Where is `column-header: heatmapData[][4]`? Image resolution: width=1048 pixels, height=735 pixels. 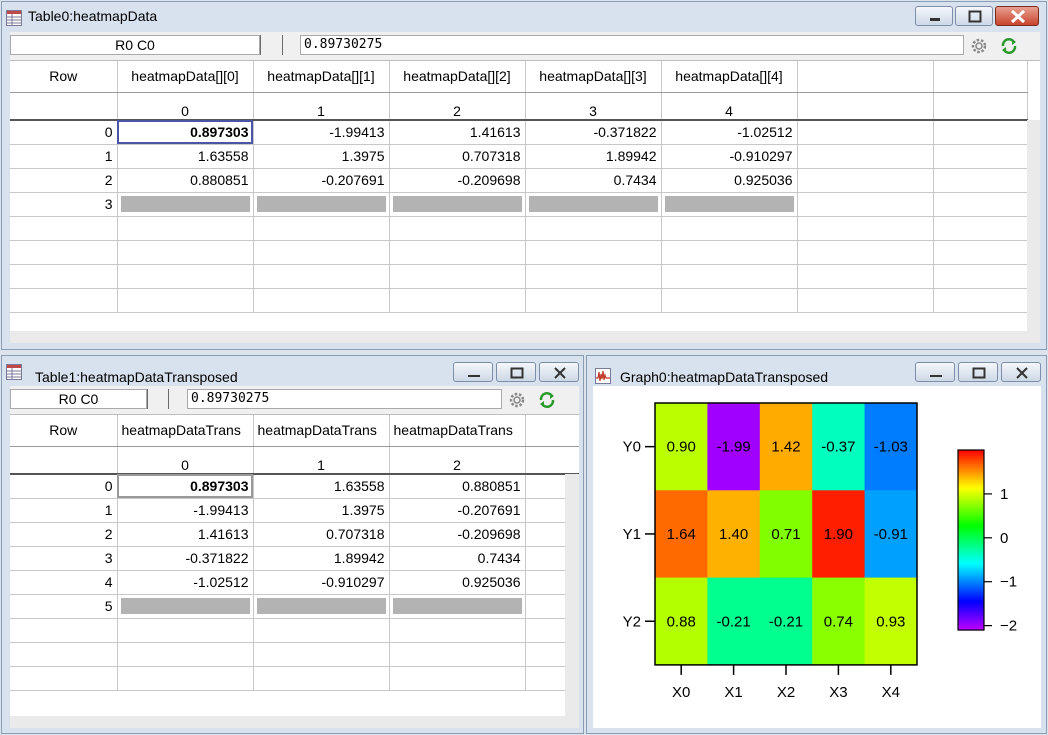 column-header: heatmapData[][4] is located at coordinates (729, 77).